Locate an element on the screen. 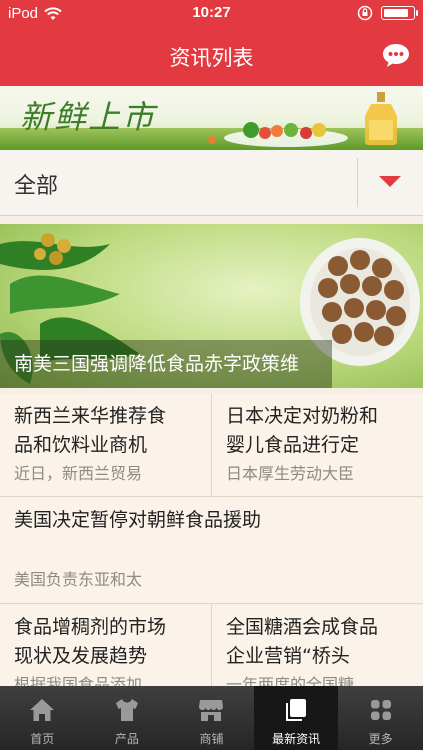 This screenshot has width=423, height=750. battery-icon is located at coordinates (399, 13).